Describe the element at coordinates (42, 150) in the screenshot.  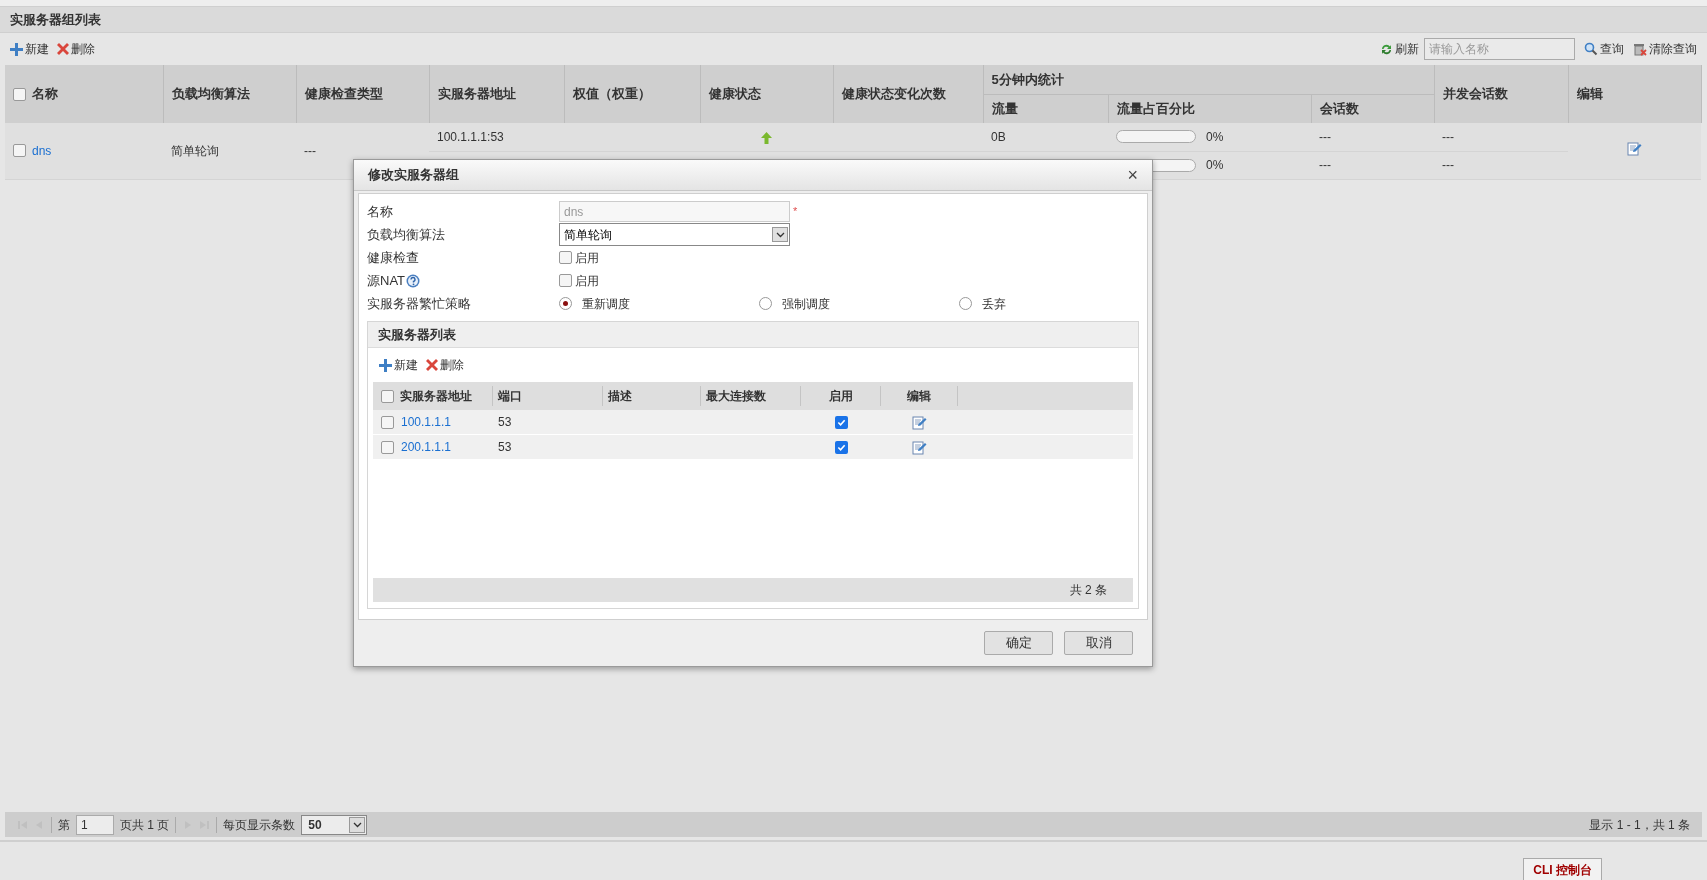
I see `group-name-link: dns` at that location.